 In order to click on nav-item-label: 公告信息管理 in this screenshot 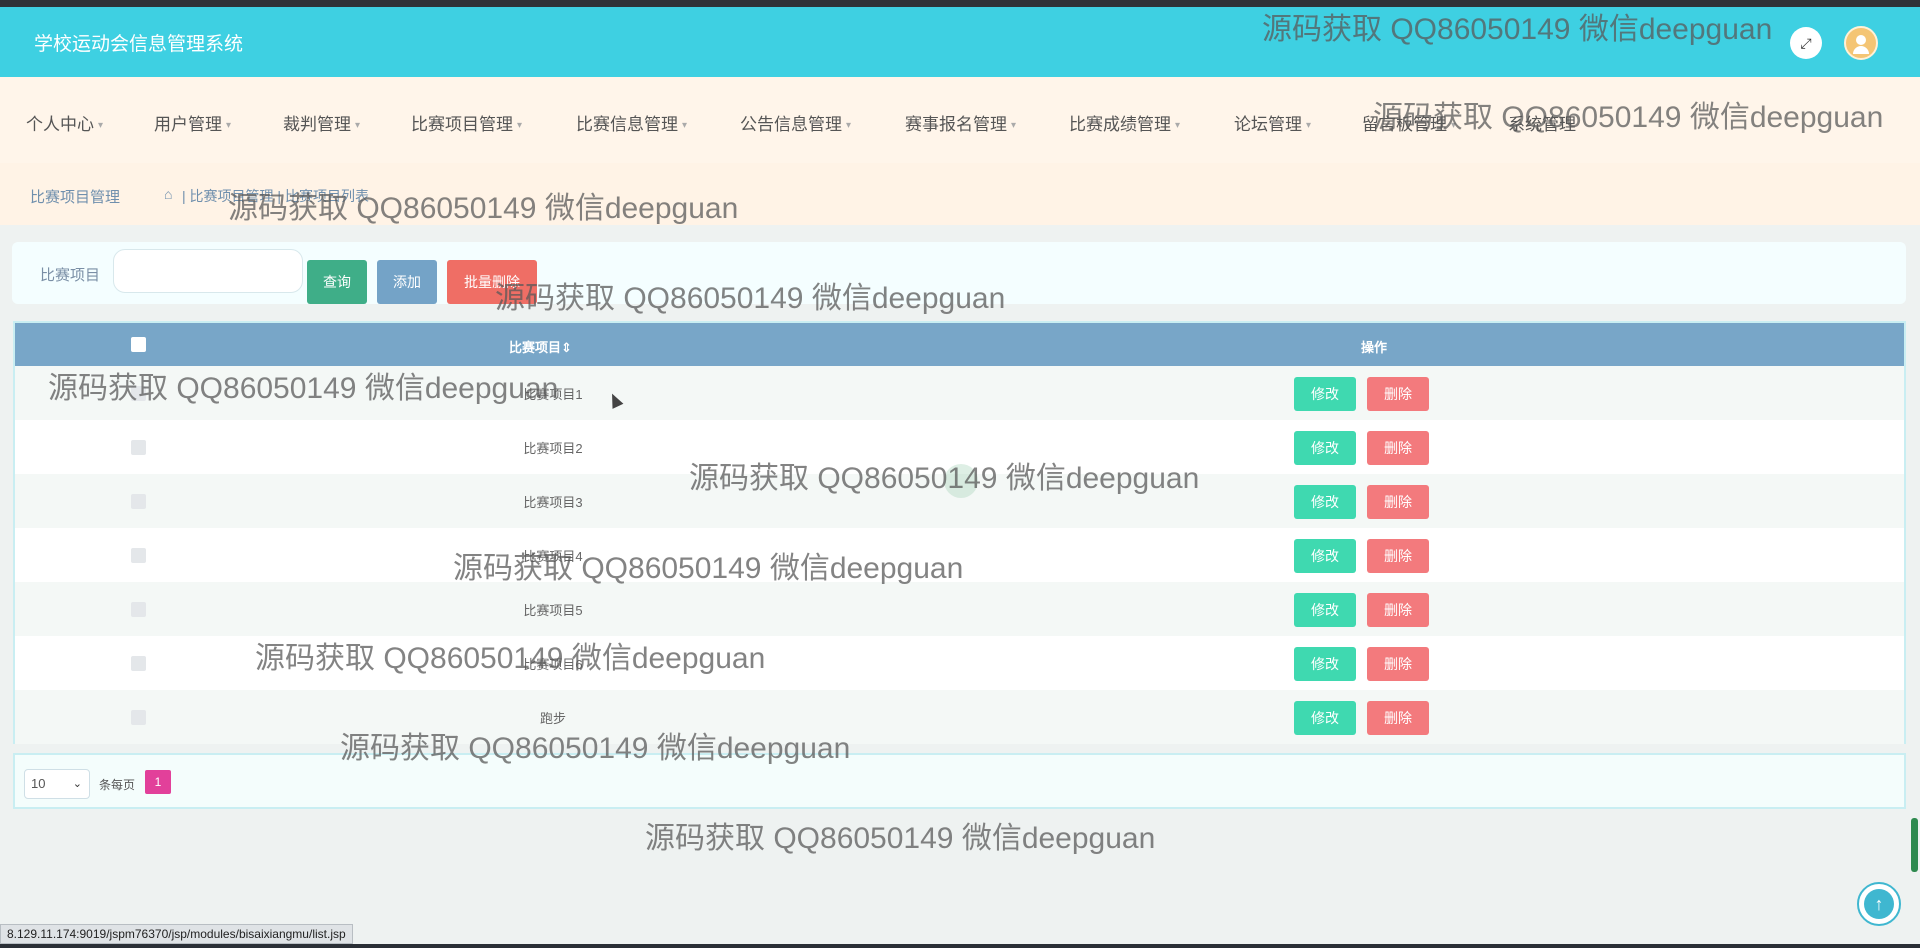, I will do `click(791, 124)`.